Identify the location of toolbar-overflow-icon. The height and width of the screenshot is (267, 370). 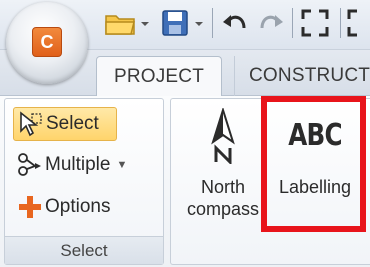
(358, 23).